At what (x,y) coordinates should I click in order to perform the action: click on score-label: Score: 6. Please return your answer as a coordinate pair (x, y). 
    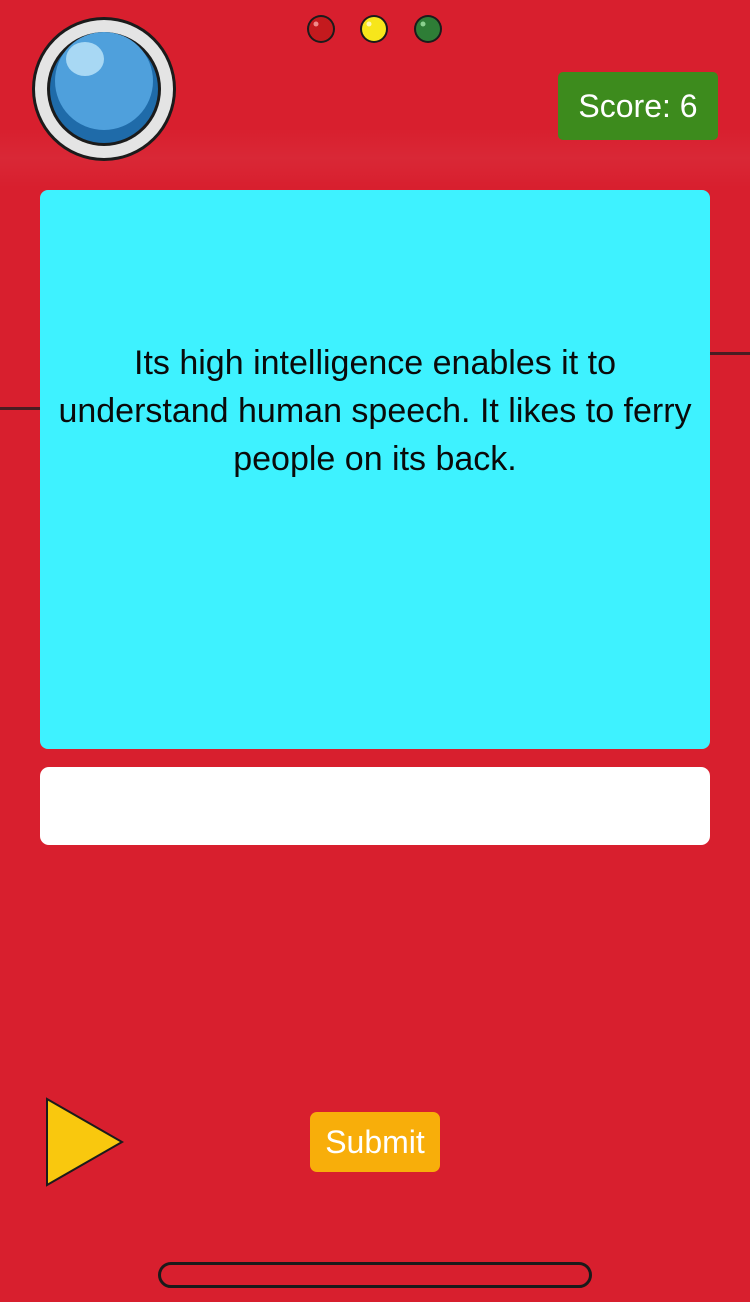
    Looking at the image, I should click on (638, 105).